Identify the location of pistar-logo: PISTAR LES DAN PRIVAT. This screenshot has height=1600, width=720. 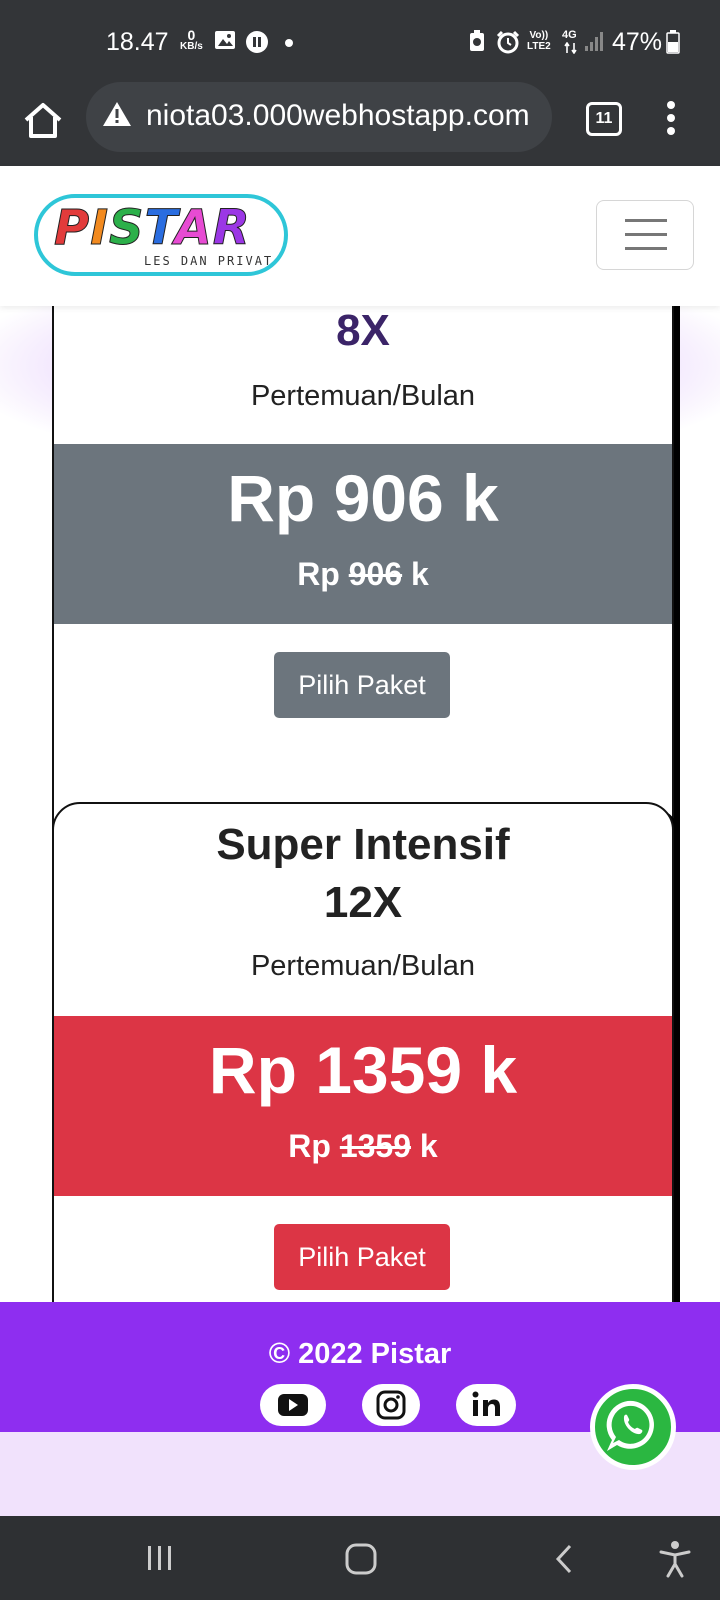
(161, 235).